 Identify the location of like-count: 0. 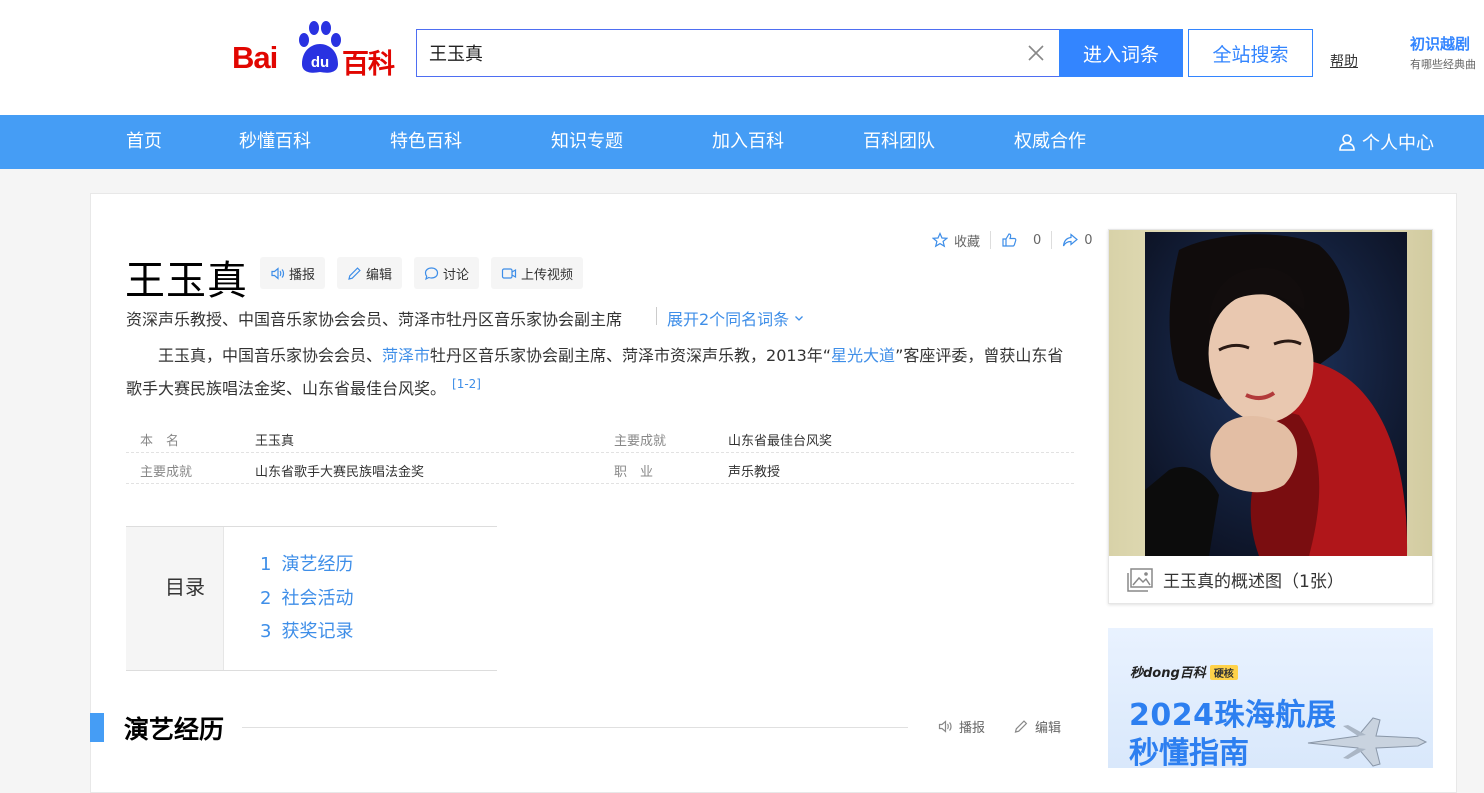
(1037, 240).